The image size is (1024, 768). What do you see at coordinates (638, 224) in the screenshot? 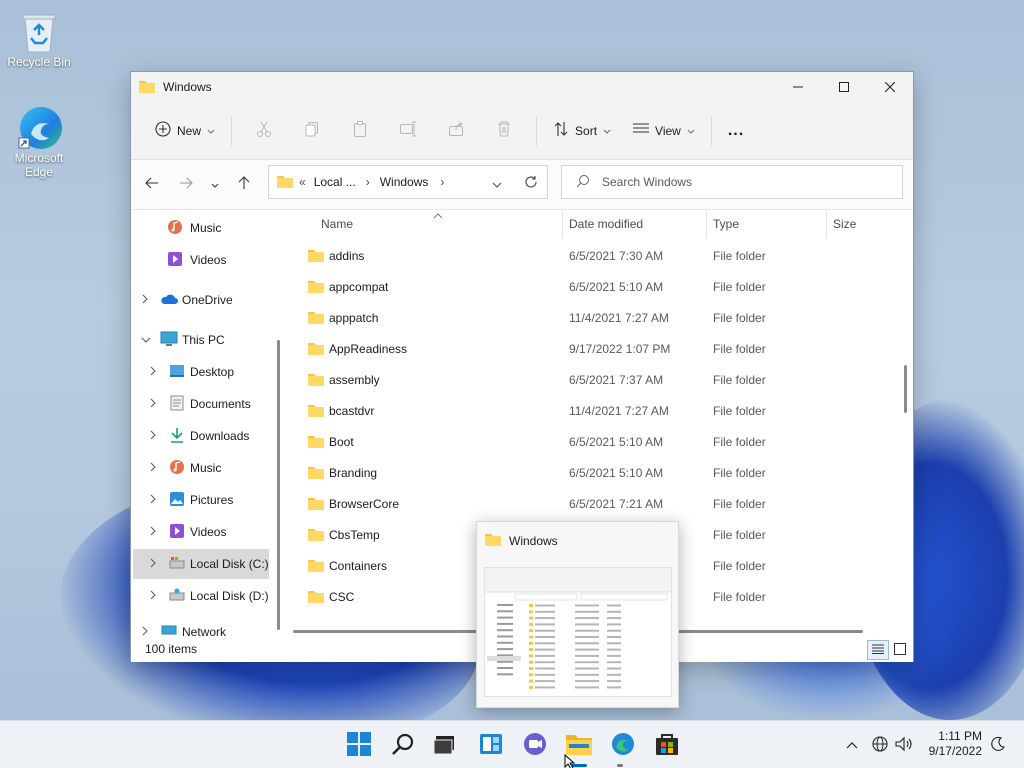
I see `column-header-date: Date modified` at bounding box center [638, 224].